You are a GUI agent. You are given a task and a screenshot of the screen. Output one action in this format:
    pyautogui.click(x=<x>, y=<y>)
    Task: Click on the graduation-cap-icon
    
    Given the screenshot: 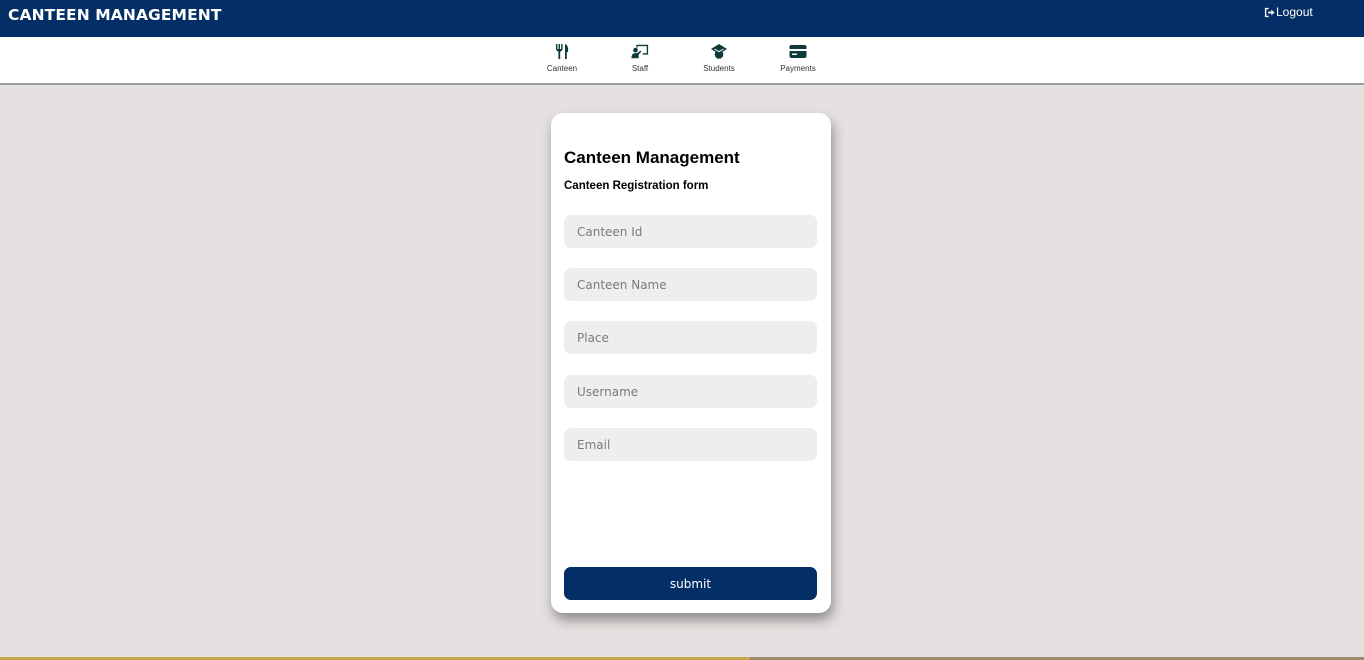 What is the action you would take?
    pyautogui.click(x=719, y=52)
    